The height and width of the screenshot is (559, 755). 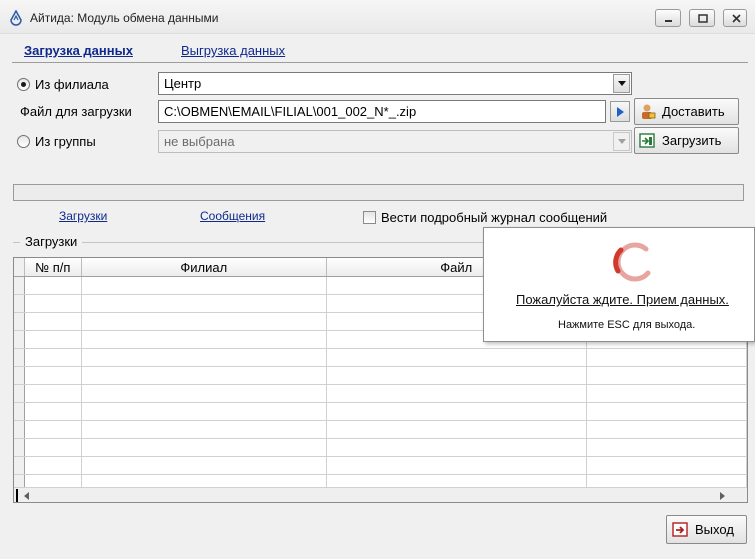 I want to click on group-dropdown-button, so click(x=621, y=141).